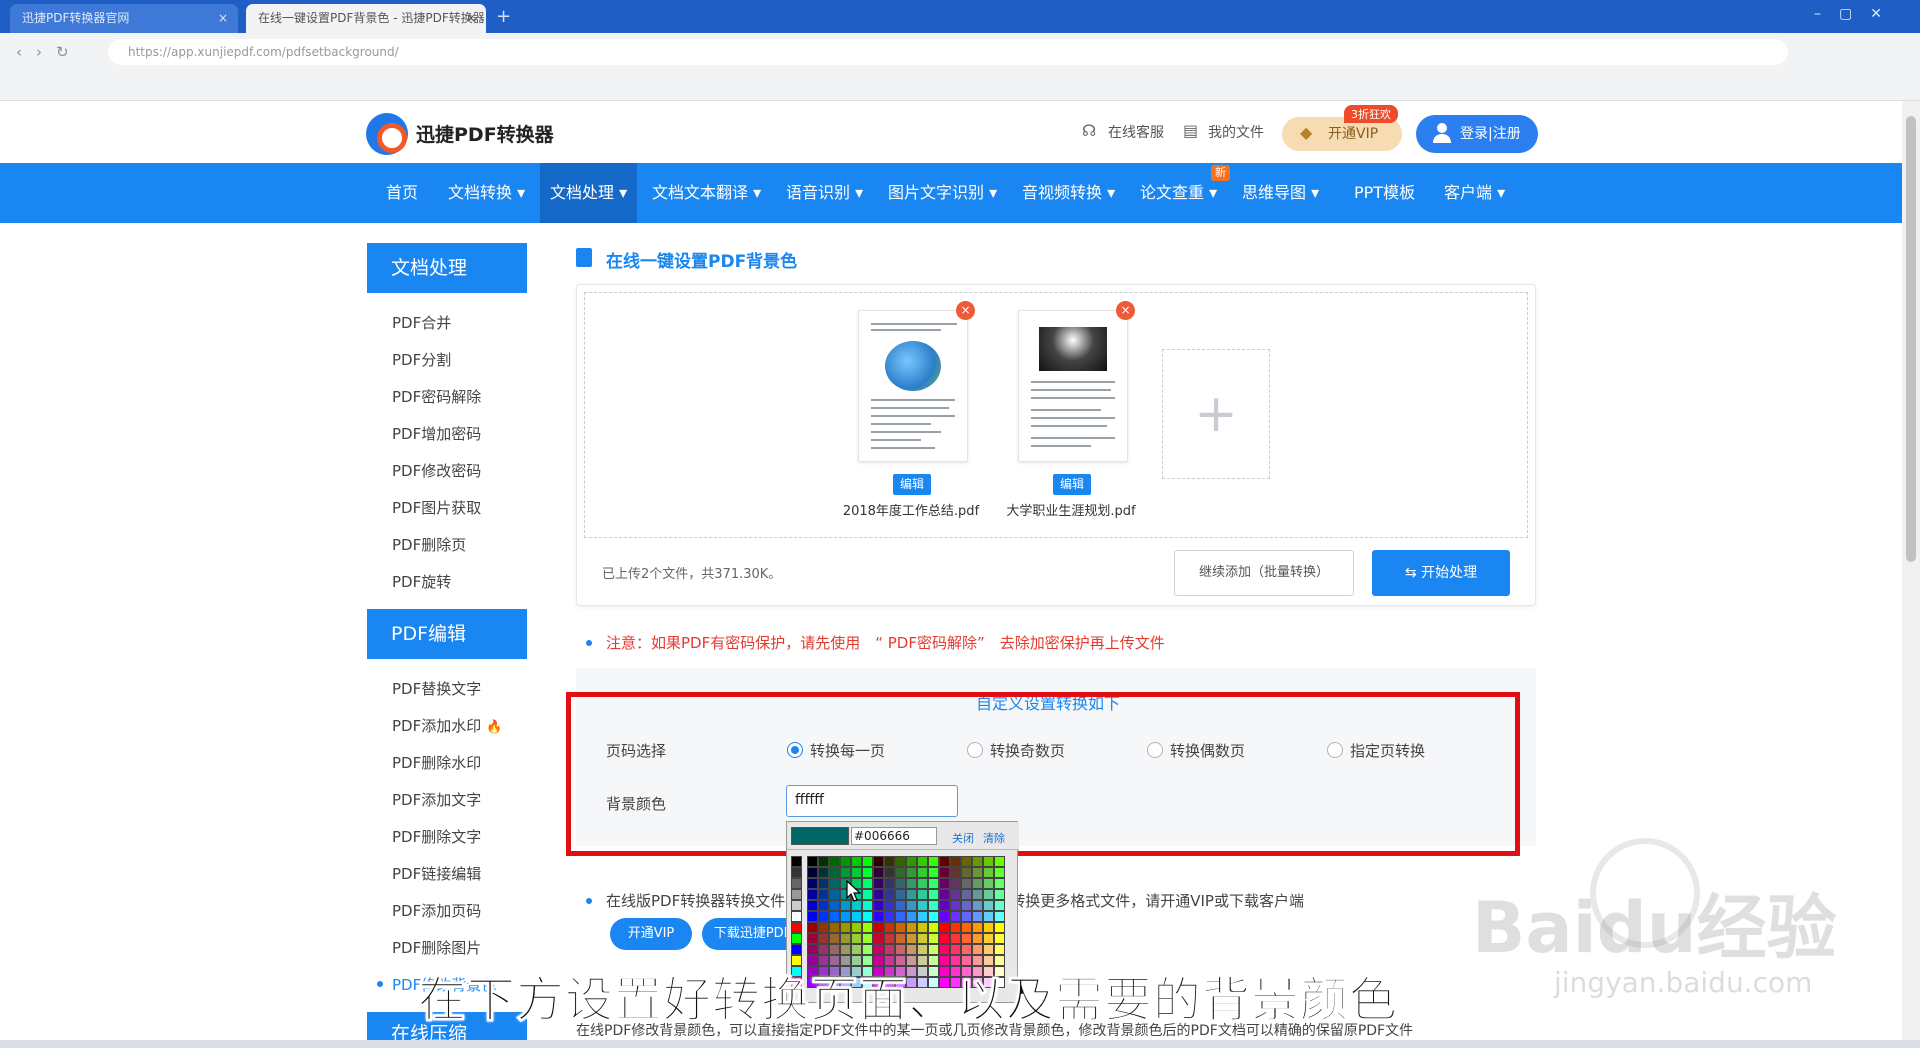 The width and height of the screenshot is (1920, 1056). Describe the element at coordinates (1441, 573) in the screenshot. I see `start-process-button: ⇆ 开始处理` at that location.